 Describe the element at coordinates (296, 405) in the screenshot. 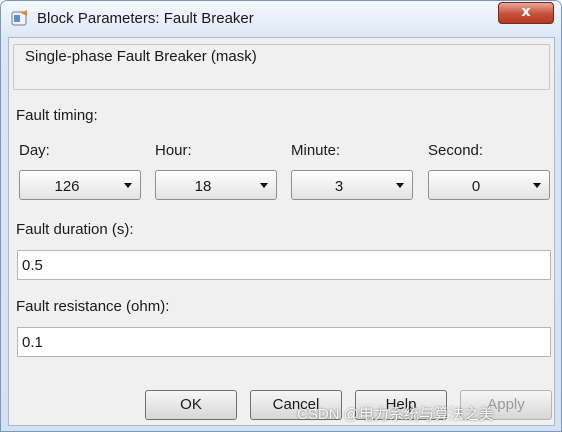

I see `cancel-button: Cancel` at that location.